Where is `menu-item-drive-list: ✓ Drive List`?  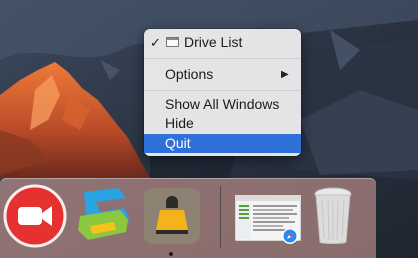
menu-item-drive-list: ✓ Drive List is located at coordinates (222, 42).